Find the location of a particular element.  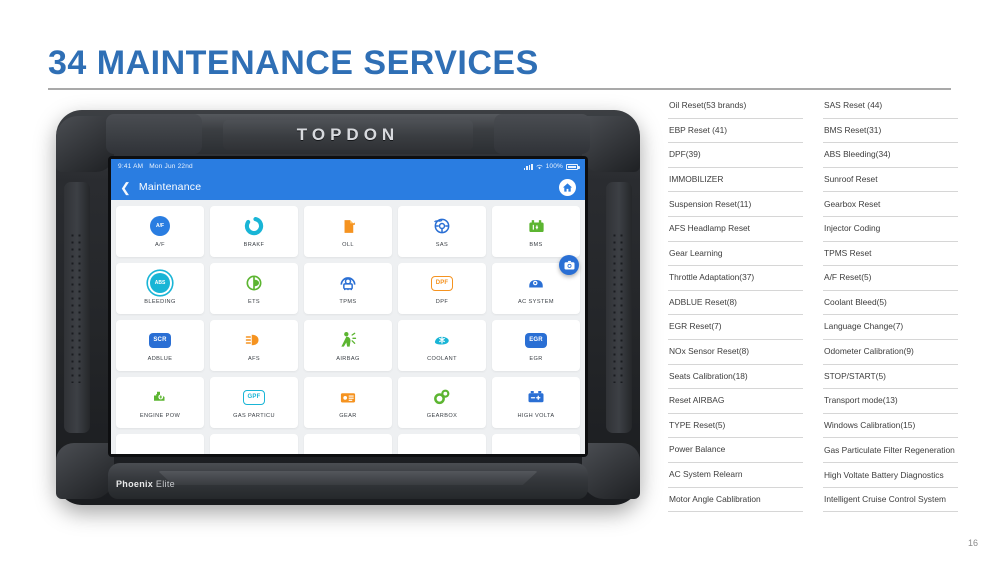

af-icon-glyph: A/F is located at coordinates (160, 226).